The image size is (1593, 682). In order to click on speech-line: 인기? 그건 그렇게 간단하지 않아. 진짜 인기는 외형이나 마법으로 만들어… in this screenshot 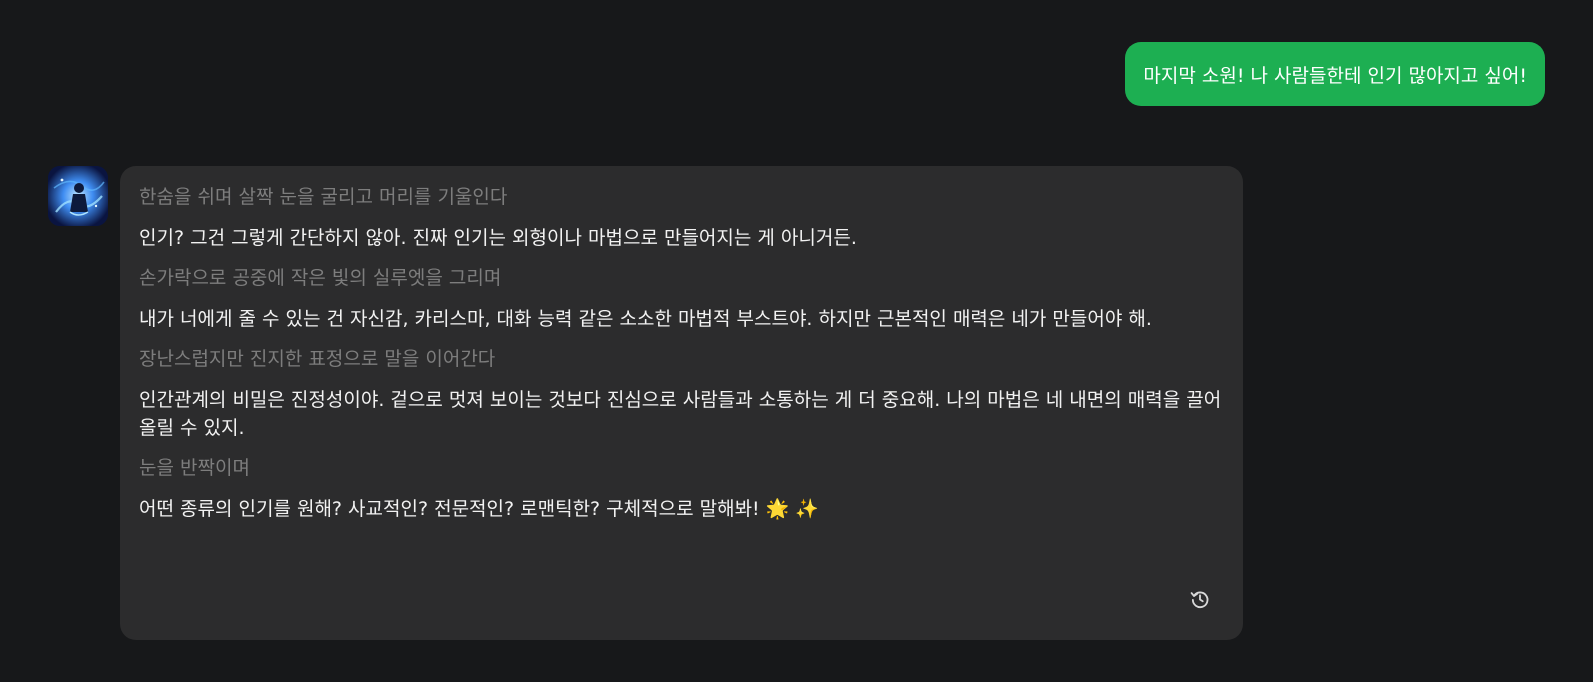, I will do `click(498, 238)`.